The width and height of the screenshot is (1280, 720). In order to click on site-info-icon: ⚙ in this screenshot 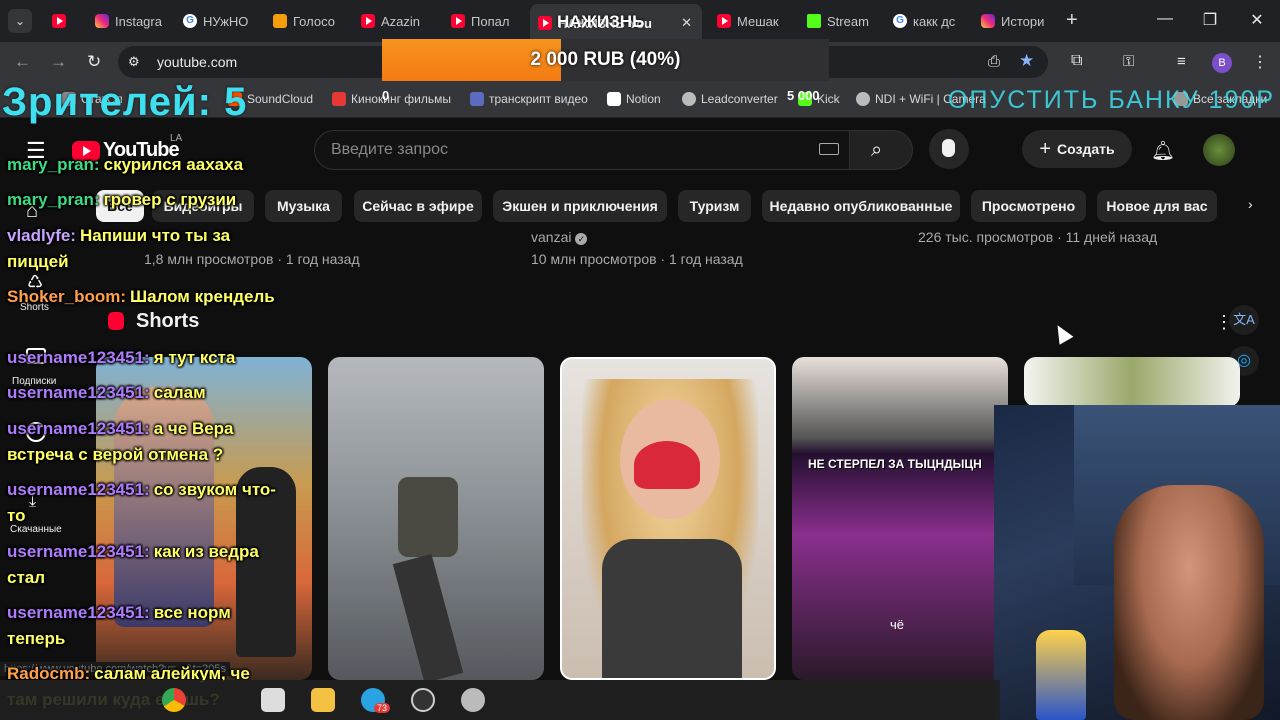, I will do `click(134, 62)`.